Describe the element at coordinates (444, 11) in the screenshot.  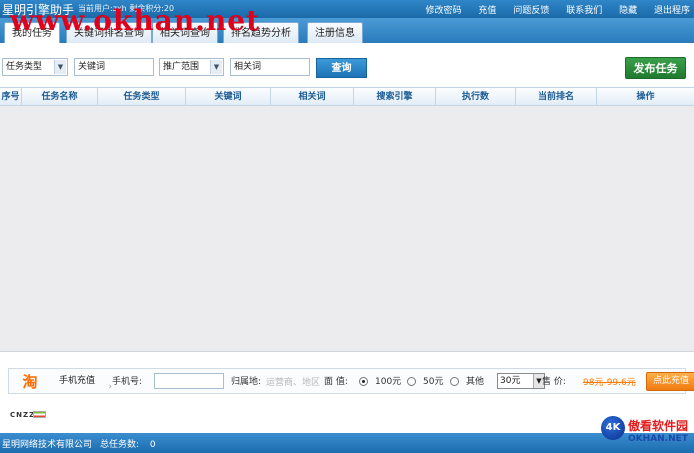
I see `change-password-link: 修改密码` at that location.